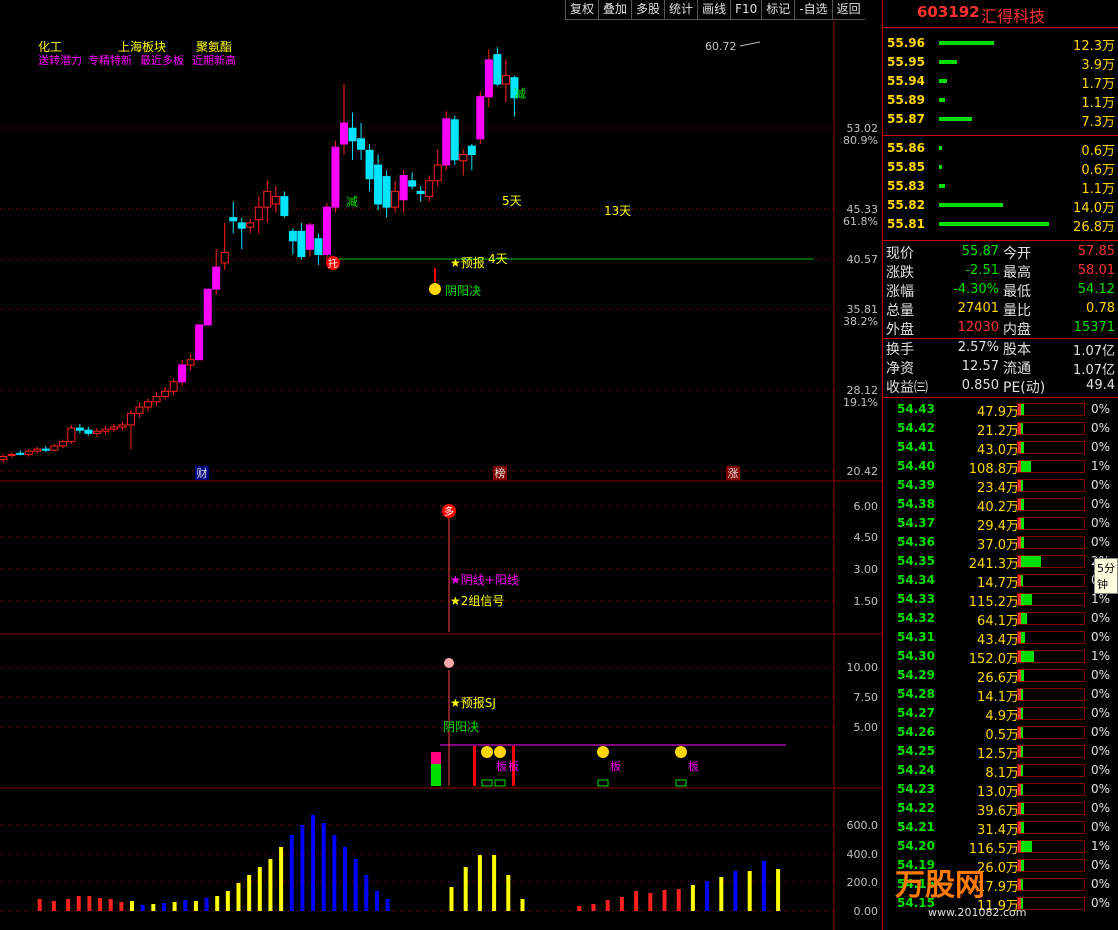 The height and width of the screenshot is (930, 1118). I want to click on buy-volume: 0.6万, so click(1098, 151).